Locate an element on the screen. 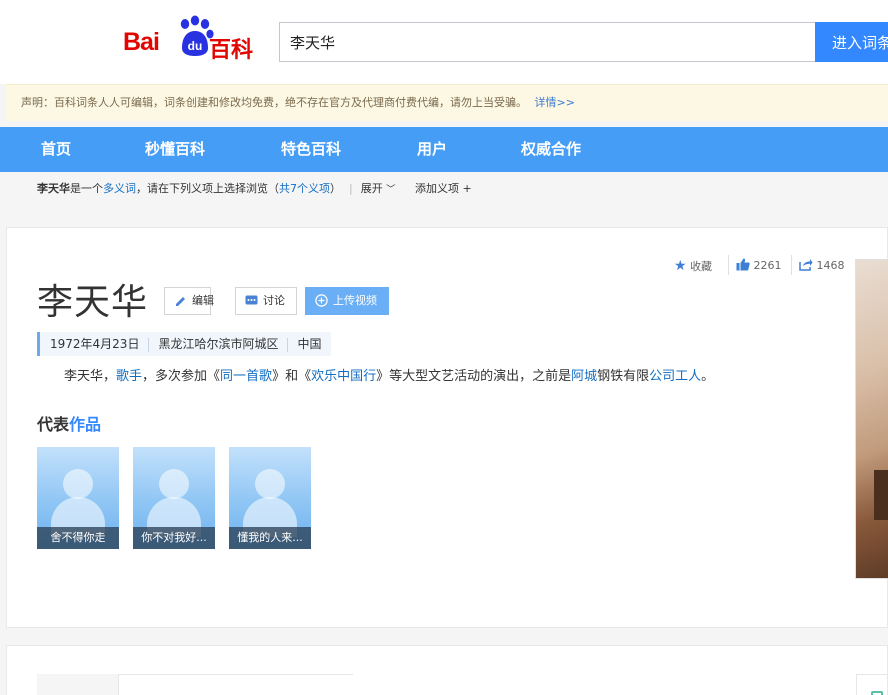 This screenshot has height=695, width=888. like-count: 2261 is located at coordinates (767, 265).